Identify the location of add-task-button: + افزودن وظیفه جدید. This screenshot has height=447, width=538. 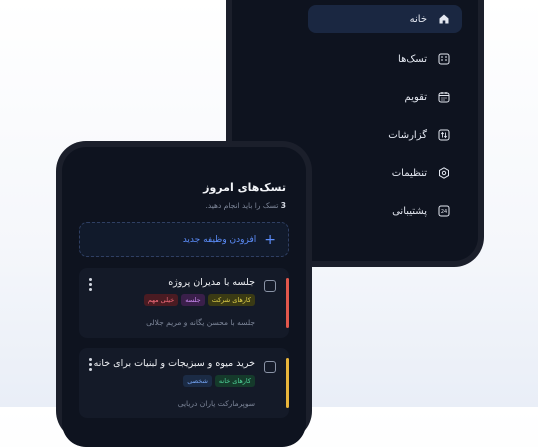
(184, 239).